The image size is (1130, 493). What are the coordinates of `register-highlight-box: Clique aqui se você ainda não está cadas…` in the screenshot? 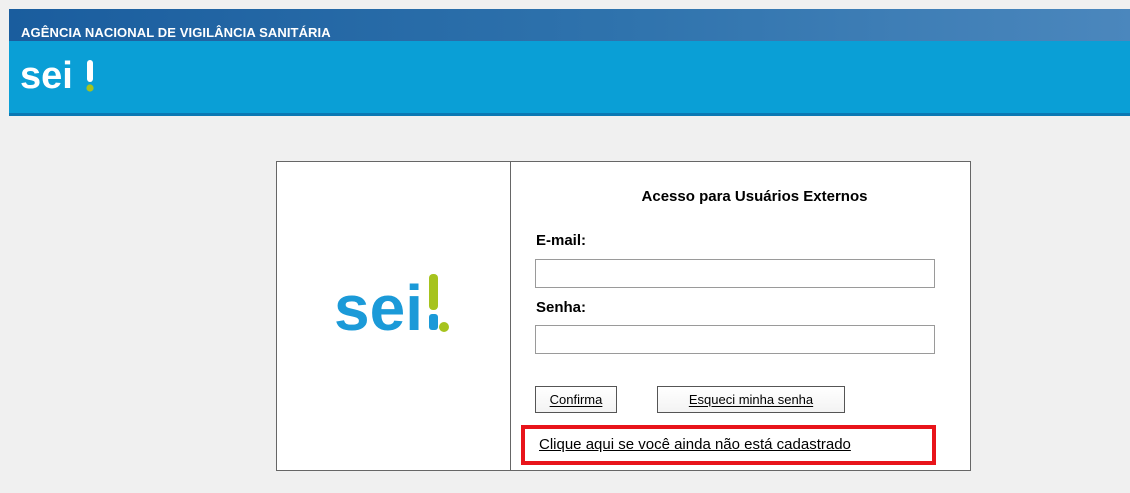 It's located at (728, 445).